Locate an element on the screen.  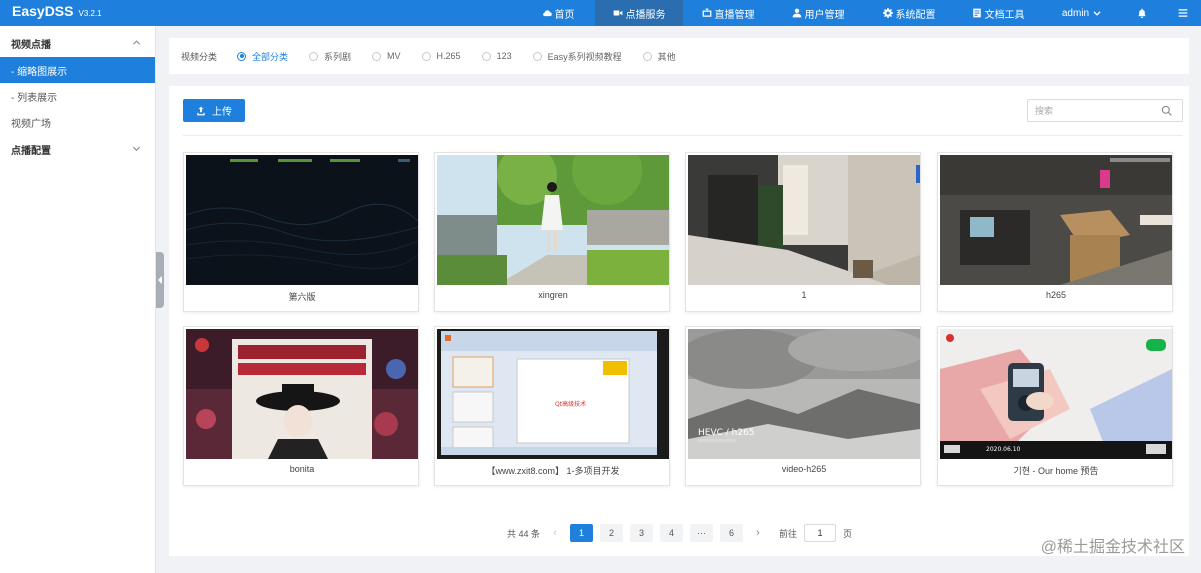
slide-text: Qt高级技术 is located at coordinates (570, 404).